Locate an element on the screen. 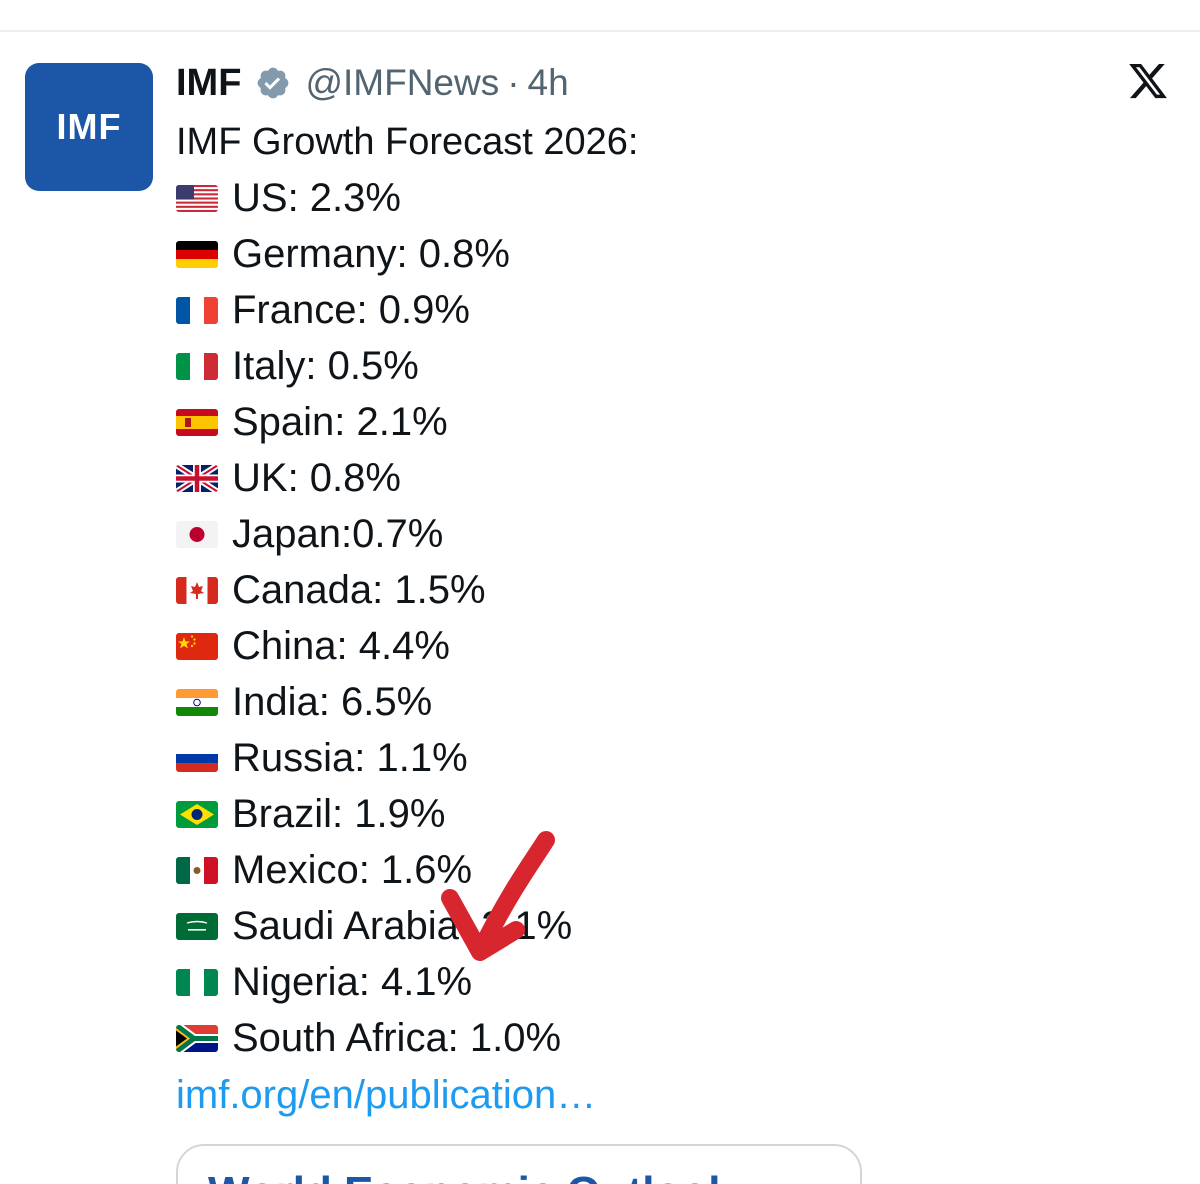  forecast-row: Nigeria: 4.1% is located at coordinates (671, 982).